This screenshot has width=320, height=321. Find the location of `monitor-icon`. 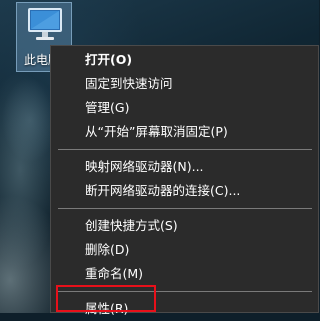

monitor-icon is located at coordinates (45, 24).